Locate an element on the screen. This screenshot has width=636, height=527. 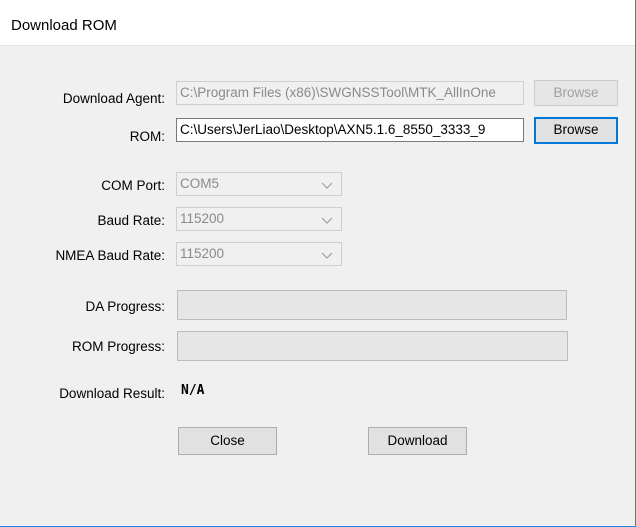
nmea-baud-rate-value: 115200 is located at coordinates (202, 253).